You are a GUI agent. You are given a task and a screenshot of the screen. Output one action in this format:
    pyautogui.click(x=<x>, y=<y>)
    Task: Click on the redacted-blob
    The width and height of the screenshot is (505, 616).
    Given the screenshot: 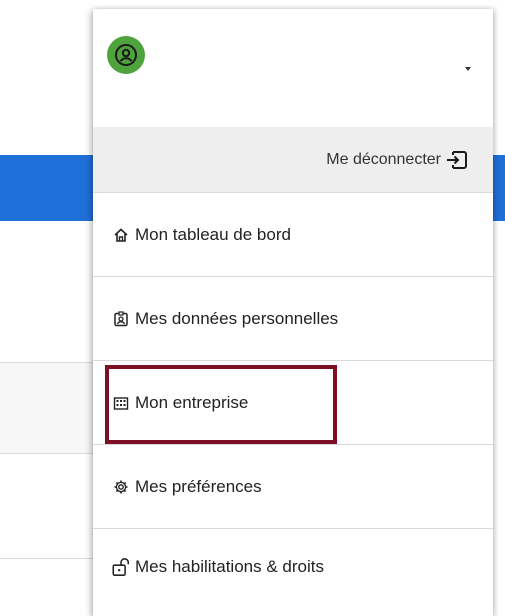 What is the action you would take?
    pyautogui.click(x=449, y=238)
    